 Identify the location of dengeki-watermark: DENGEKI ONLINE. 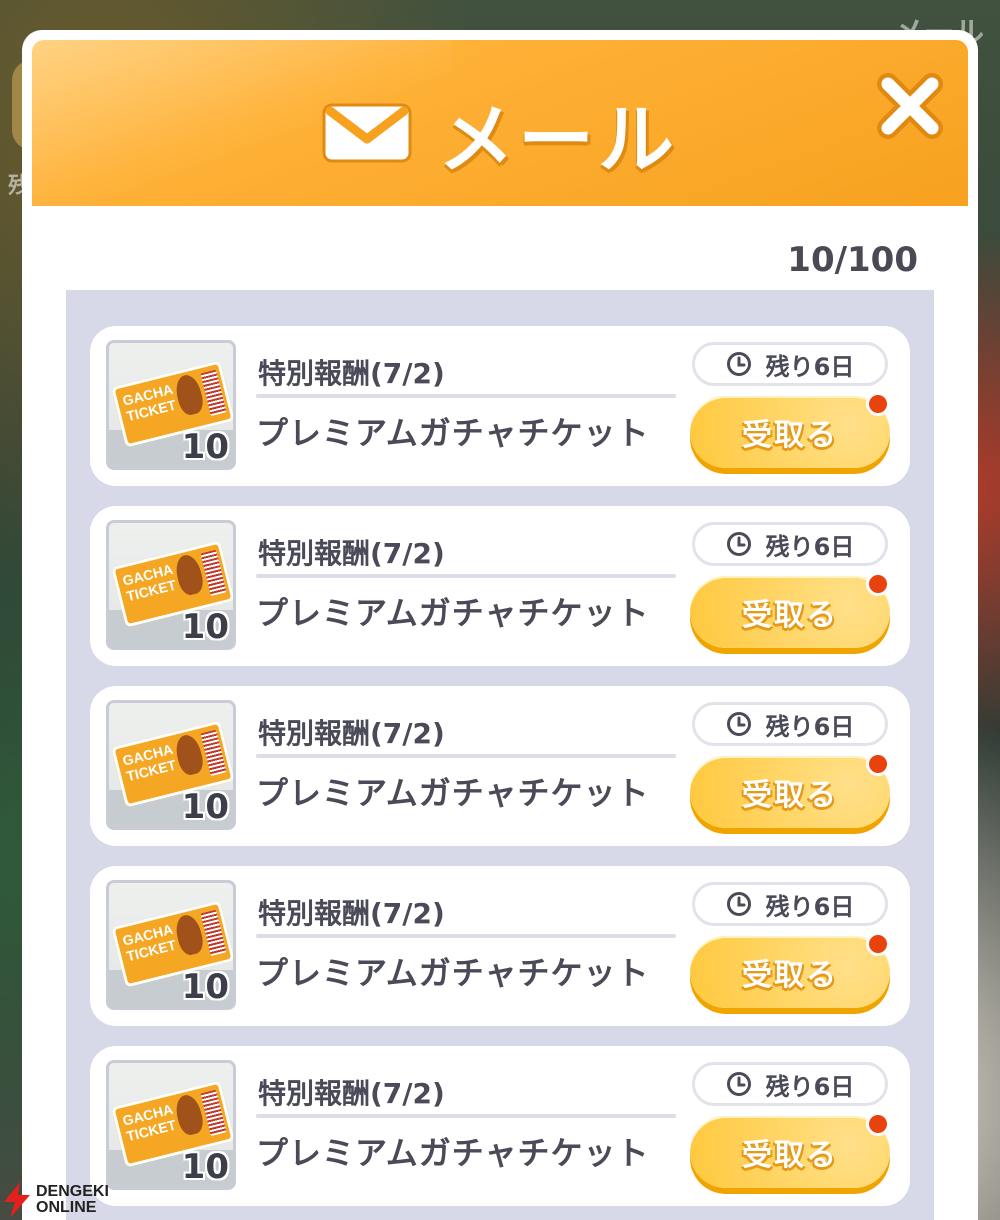
(55, 1200).